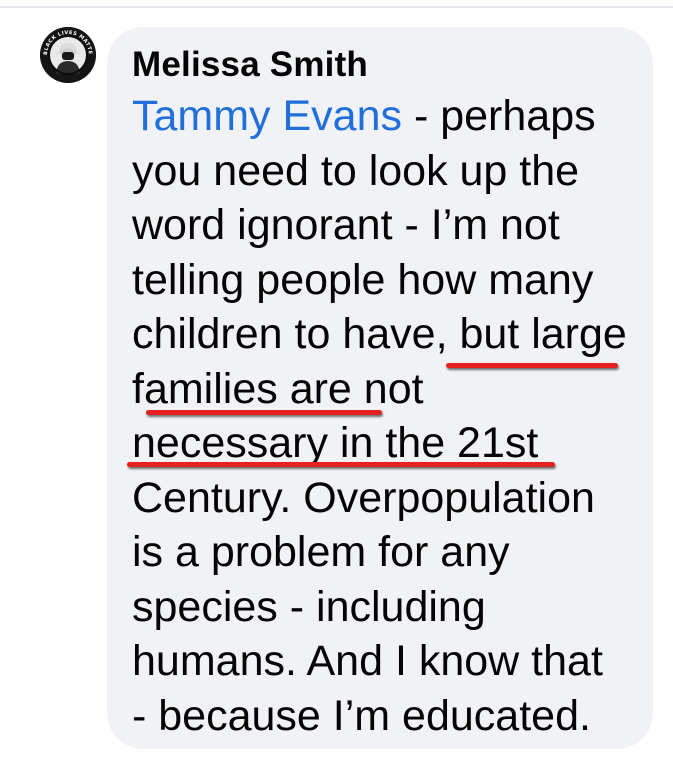  What do you see at coordinates (346, 225) in the screenshot?
I see `comment-line: word ignorant - I’m not` at bounding box center [346, 225].